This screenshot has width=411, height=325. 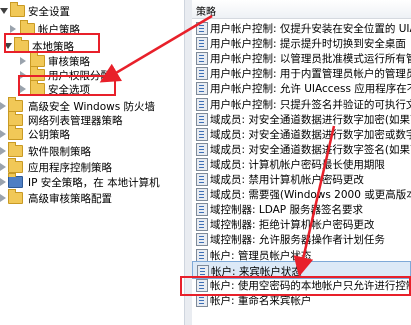 What do you see at coordinates (49, 12) in the screenshot?
I see `tree-item-label: 安全设置` at bounding box center [49, 12].